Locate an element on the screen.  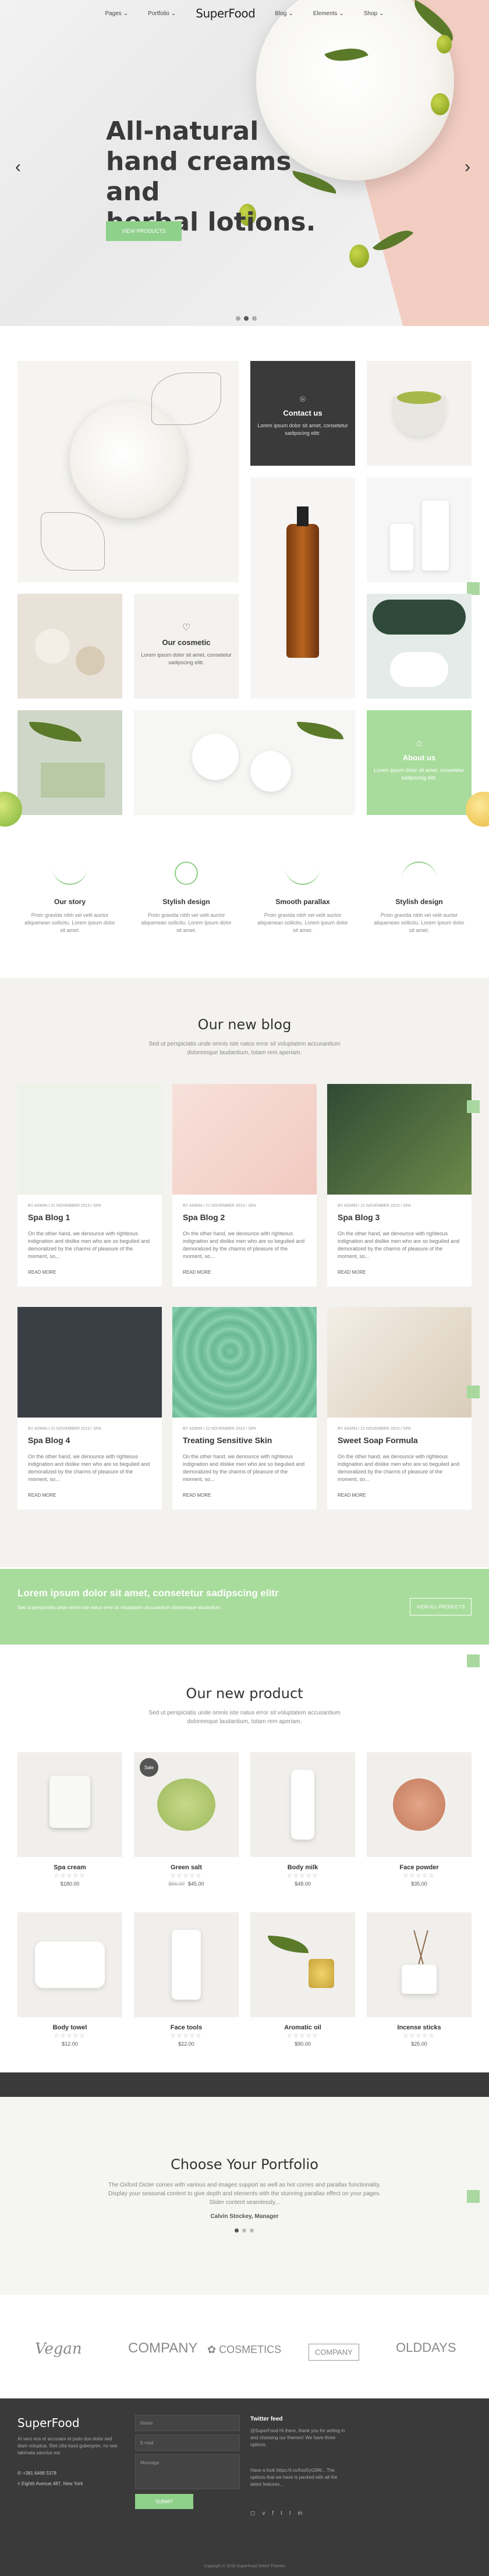
brand-logo: Vegan is located at coordinates (59, 2349).